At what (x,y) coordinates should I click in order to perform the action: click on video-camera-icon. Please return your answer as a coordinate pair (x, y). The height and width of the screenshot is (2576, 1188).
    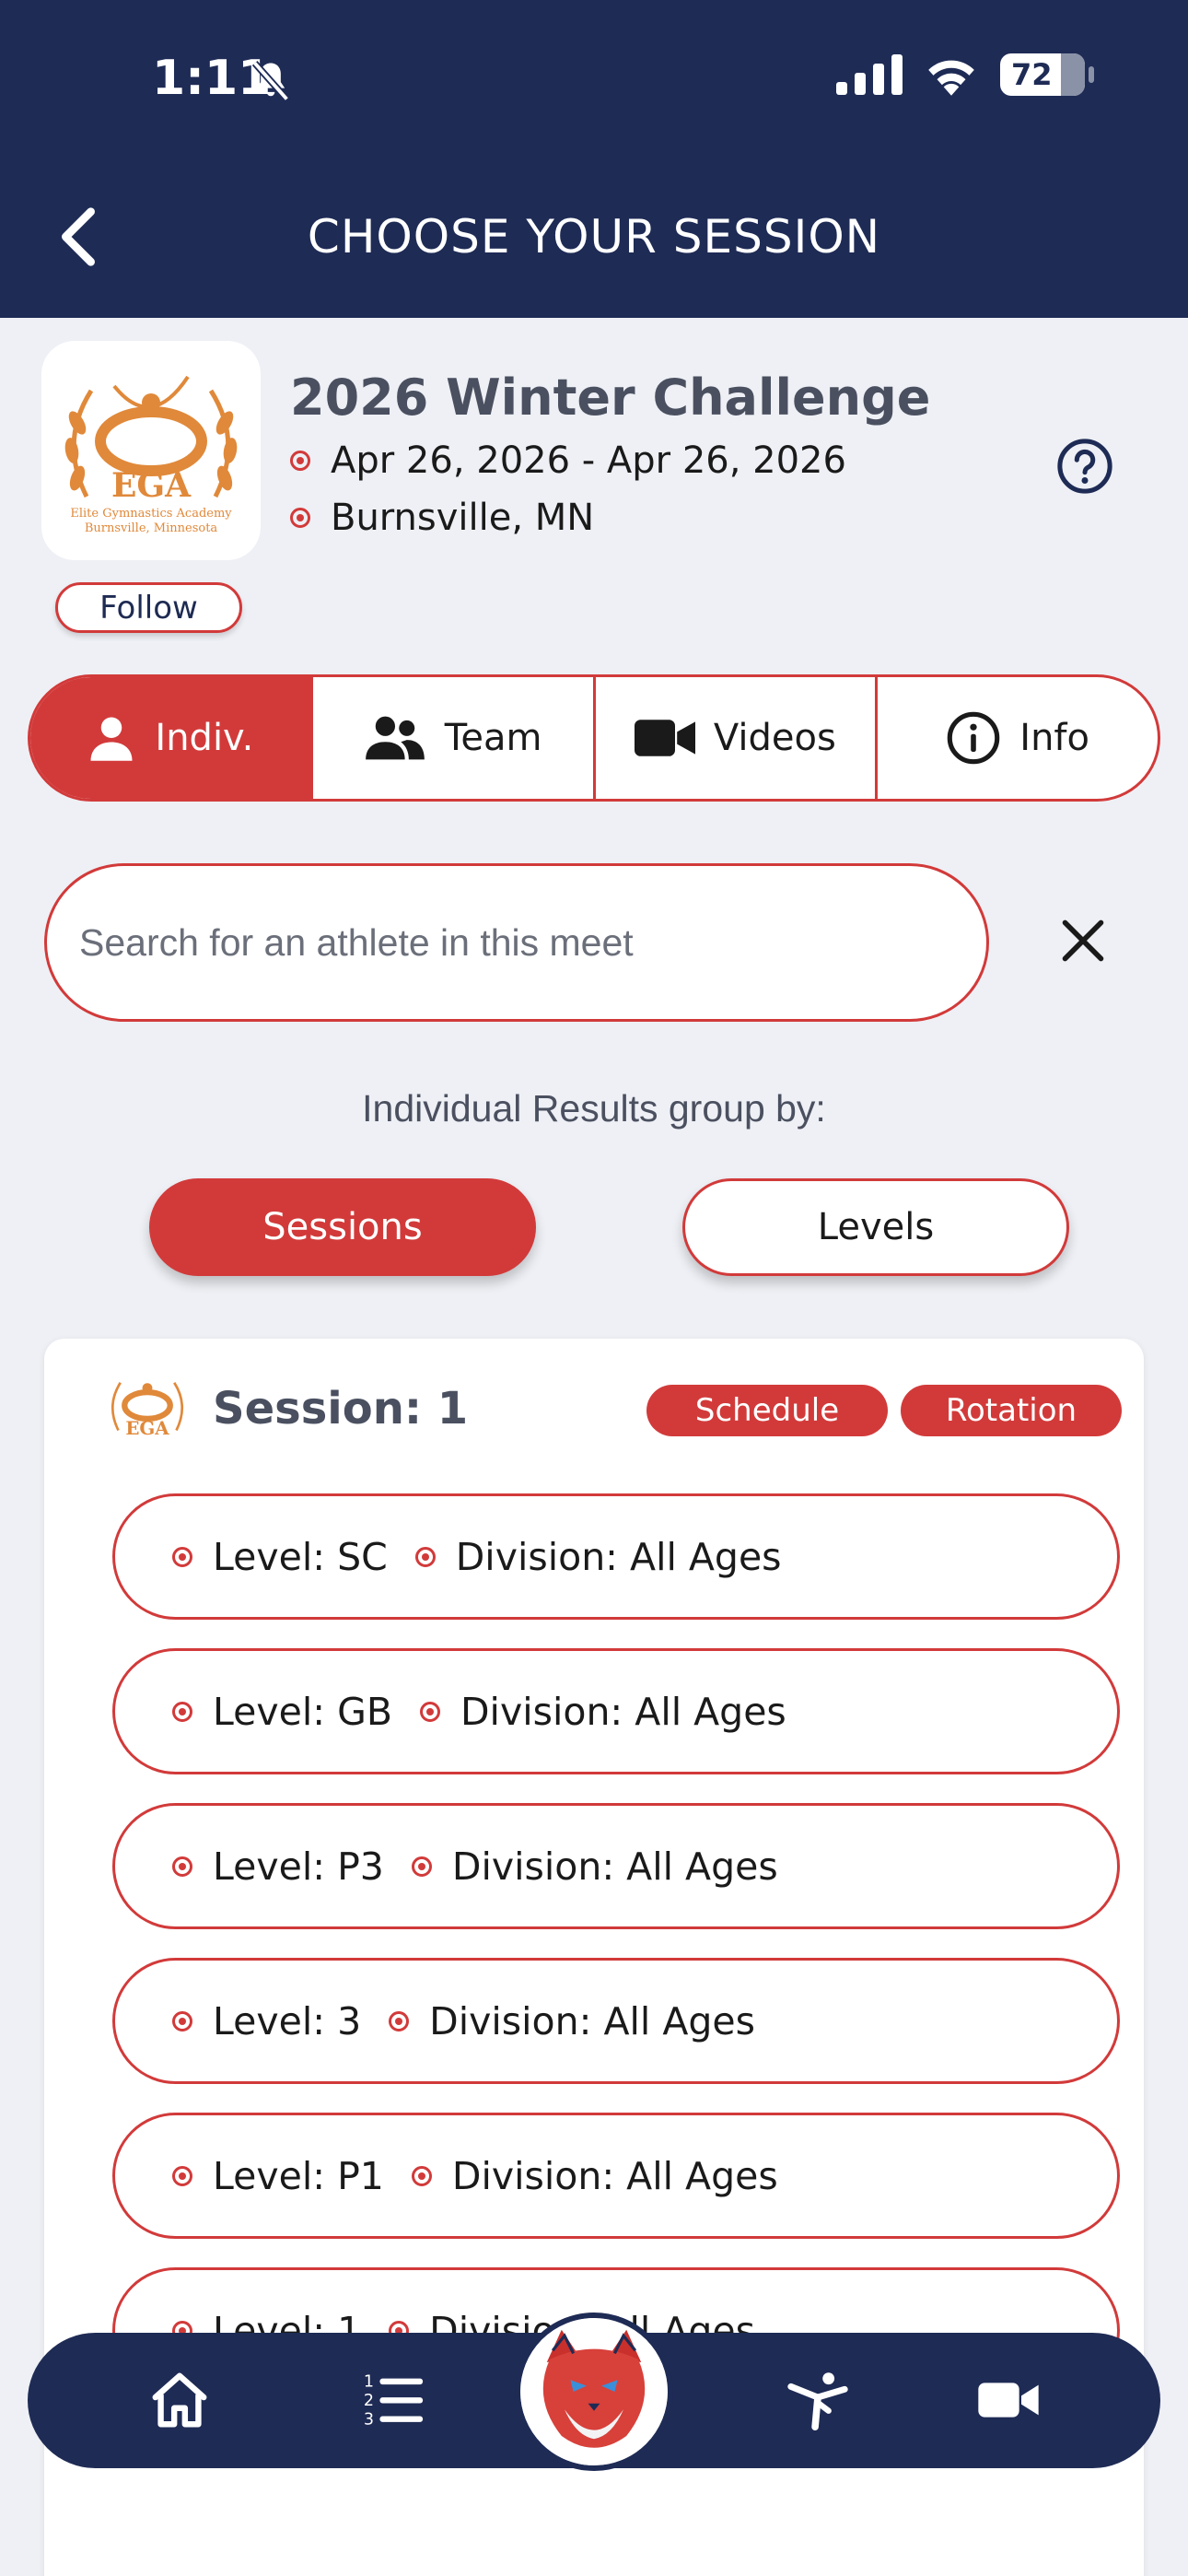
    Looking at the image, I should click on (1008, 2400).